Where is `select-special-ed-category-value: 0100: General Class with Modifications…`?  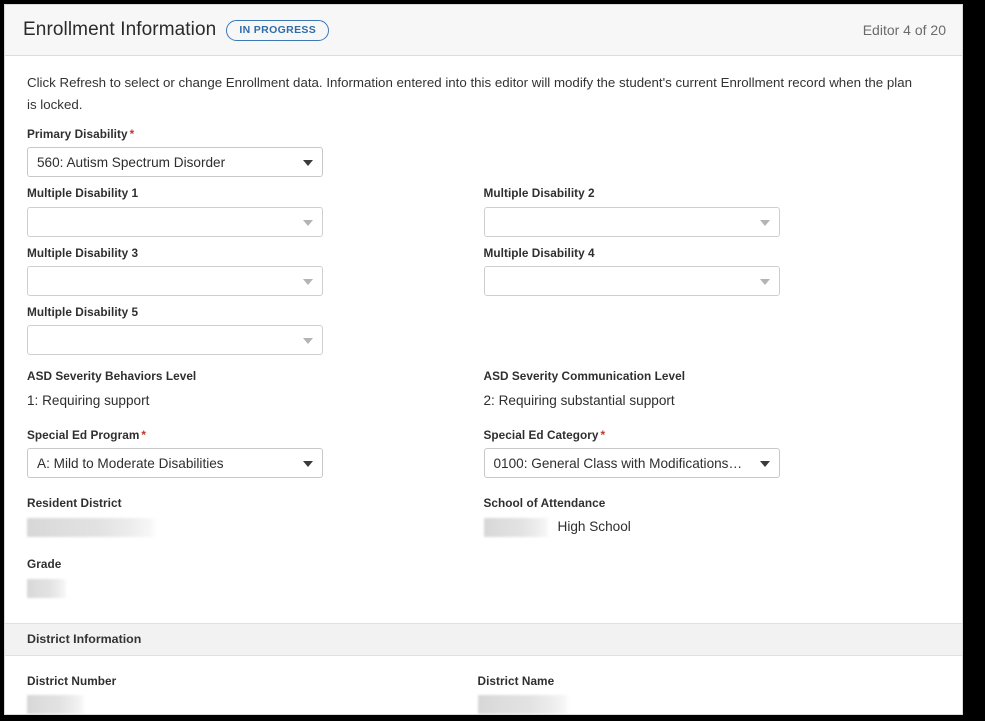 select-special-ed-category-value: 0100: General Class with Modifications… is located at coordinates (618, 463).